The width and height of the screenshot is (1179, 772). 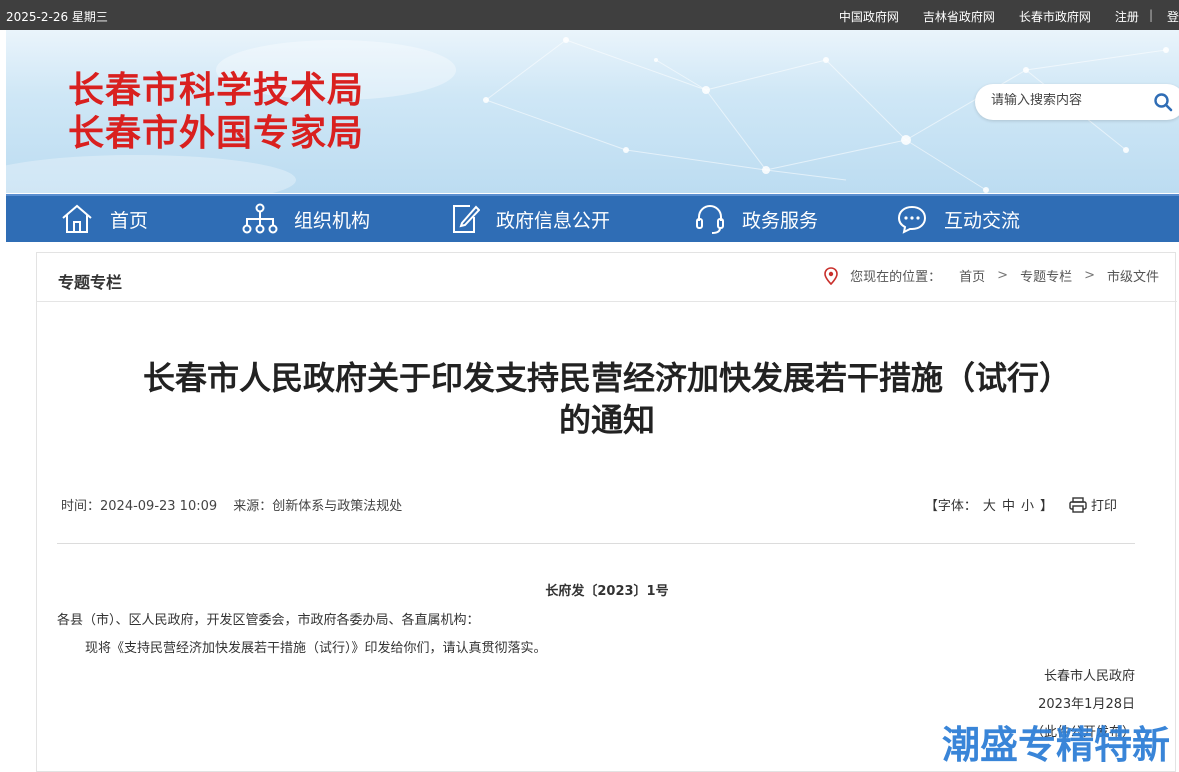 What do you see at coordinates (1056, 745) in the screenshot?
I see `watermark-text: 潮盛专精特新` at bounding box center [1056, 745].